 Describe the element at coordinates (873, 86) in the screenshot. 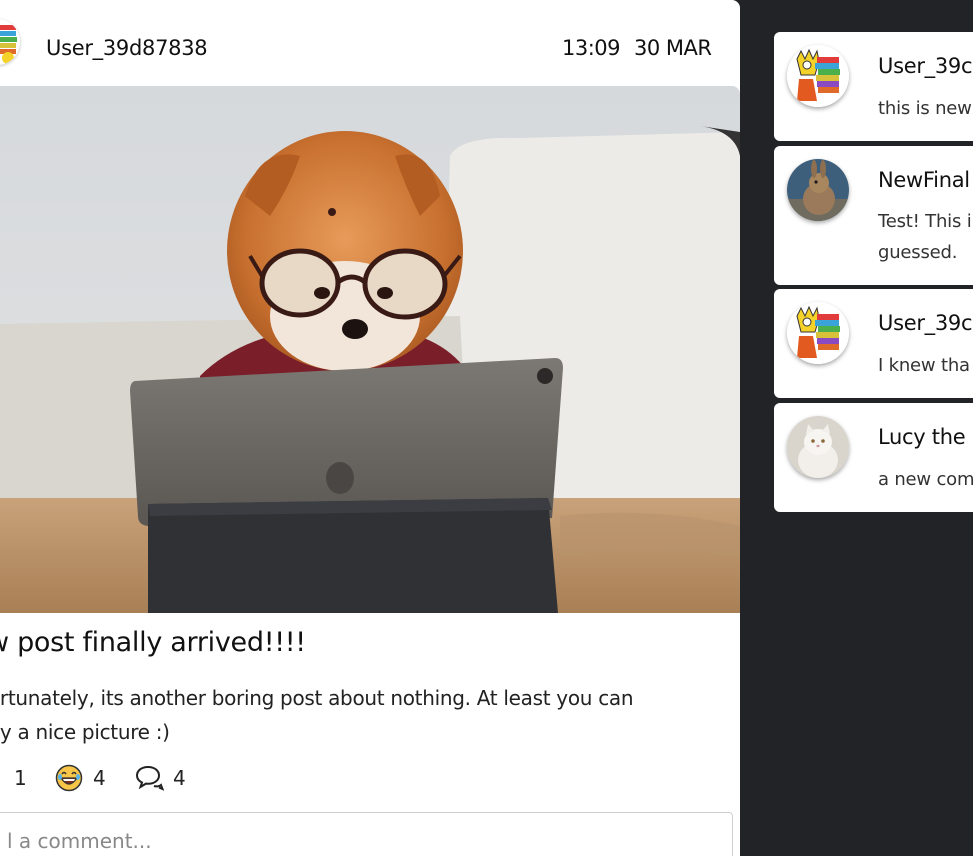

I see `comment-card: User_39c this is new` at that location.